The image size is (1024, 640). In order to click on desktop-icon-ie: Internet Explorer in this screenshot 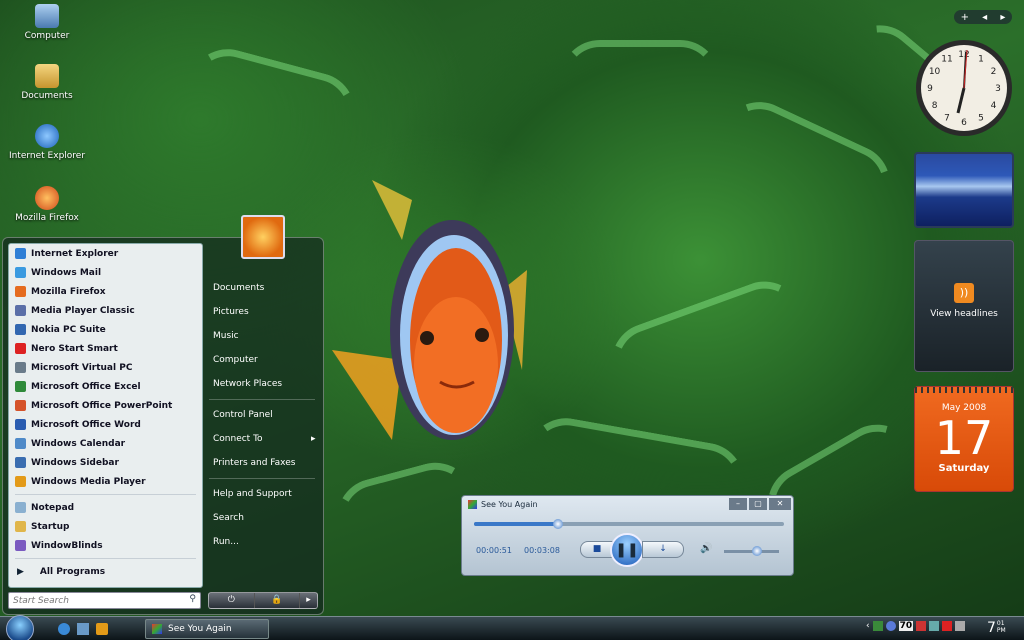, I will do `click(47, 142)`.